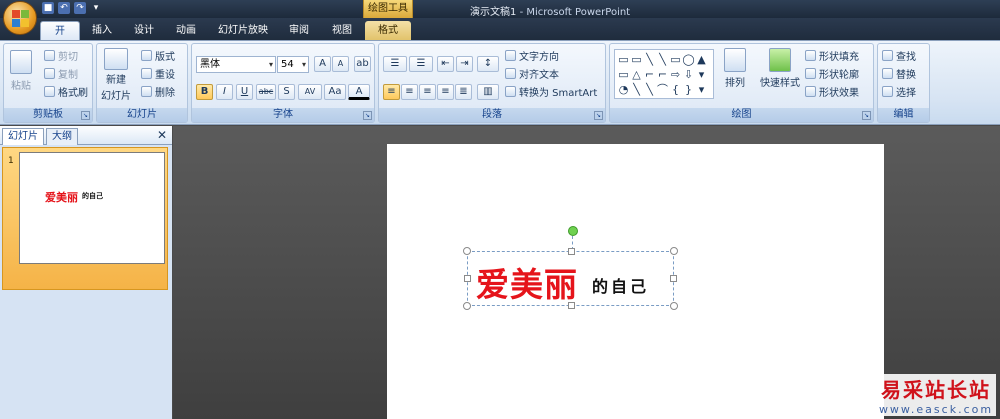  Describe the element at coordinates (293, 64) in the screenshot. I see `font-size-select: 54 ▾` at that location.